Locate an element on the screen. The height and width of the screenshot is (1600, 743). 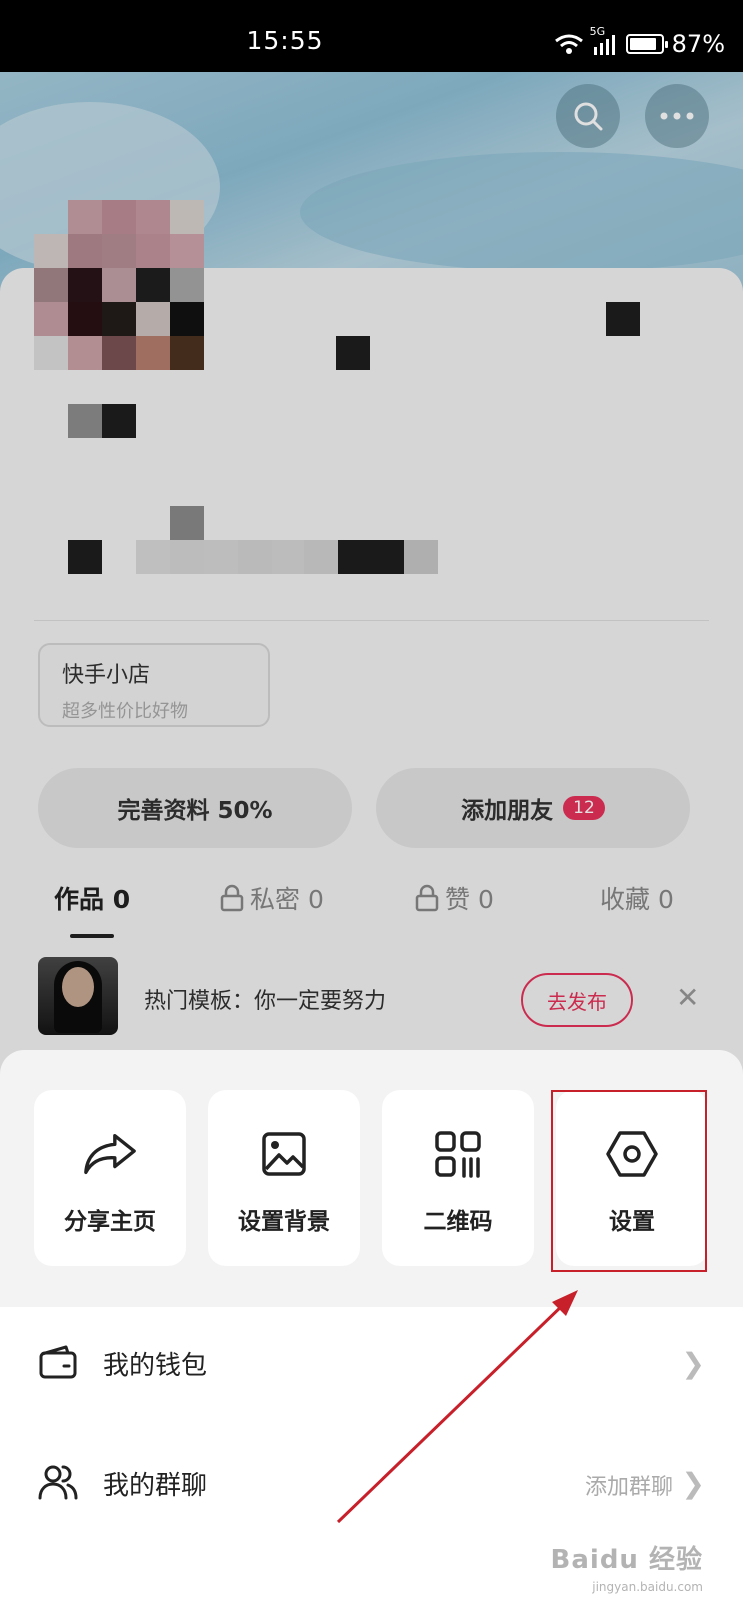
tab-private-label: 私密 0 is located at coordinates (287, 899).